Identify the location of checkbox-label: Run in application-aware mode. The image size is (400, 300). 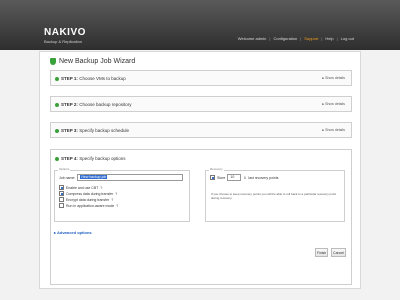
(90, 205).